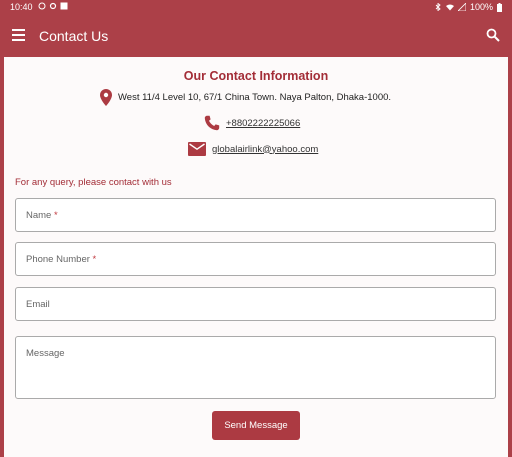  Describe the element at coordinates (19, 35) in the screenshot. I see `hamburger-menu-icon` at that location.